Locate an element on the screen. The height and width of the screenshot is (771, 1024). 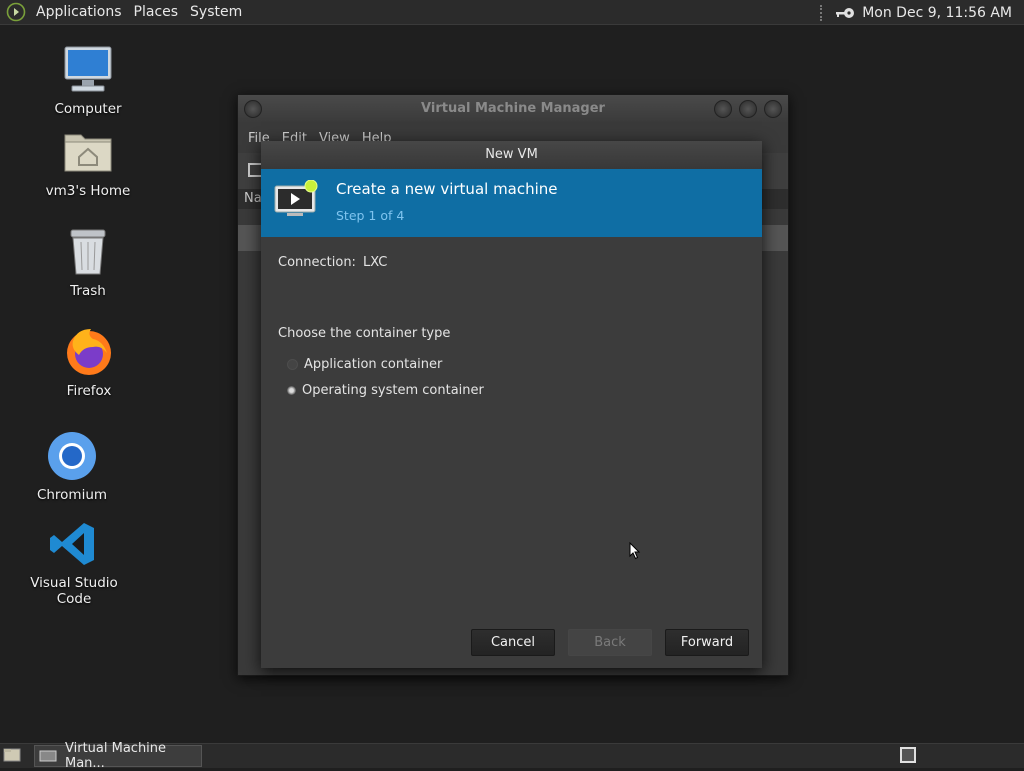
desktop-icon-home: vm3's Home is located at coordinates (88, 163).